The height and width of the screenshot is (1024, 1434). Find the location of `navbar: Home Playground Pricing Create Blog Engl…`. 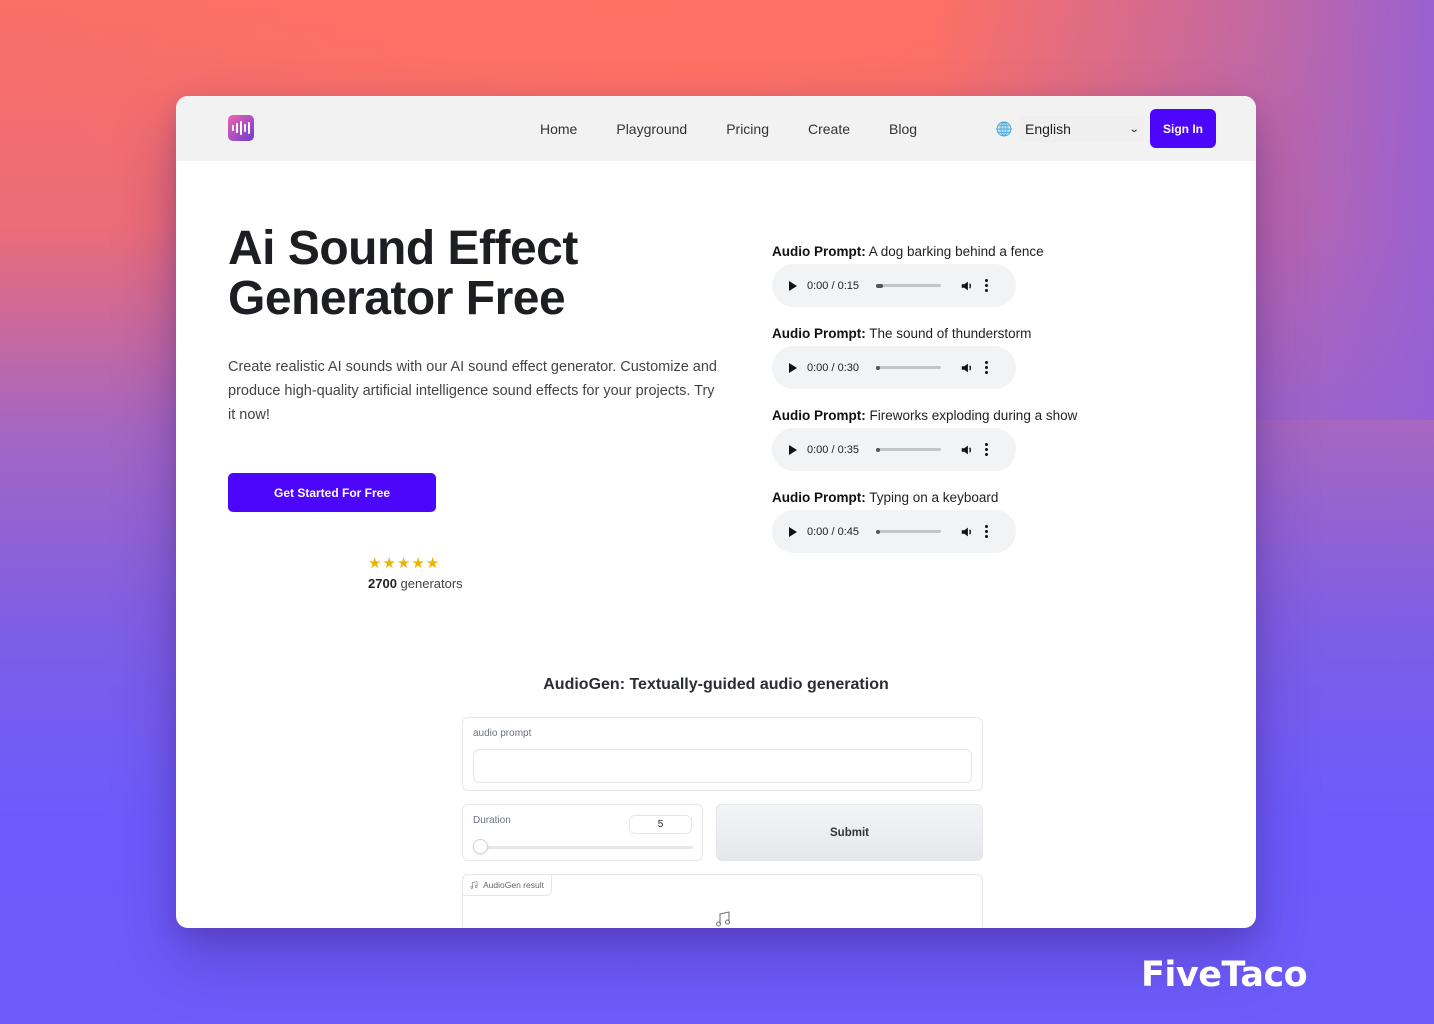

navbar: Home Playground Pricing Create Blog Engl… is located at coordinates (716, 128).